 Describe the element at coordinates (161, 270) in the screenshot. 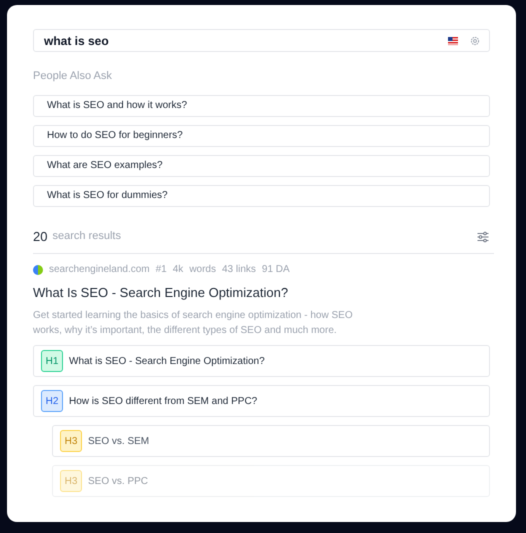

I see `result-meta: #1` at that location.